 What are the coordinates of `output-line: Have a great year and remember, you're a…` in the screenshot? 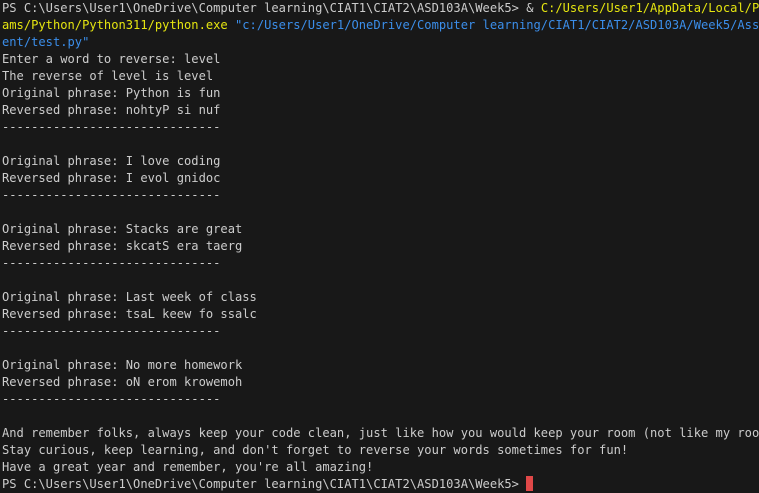 It's located at (188, 467).